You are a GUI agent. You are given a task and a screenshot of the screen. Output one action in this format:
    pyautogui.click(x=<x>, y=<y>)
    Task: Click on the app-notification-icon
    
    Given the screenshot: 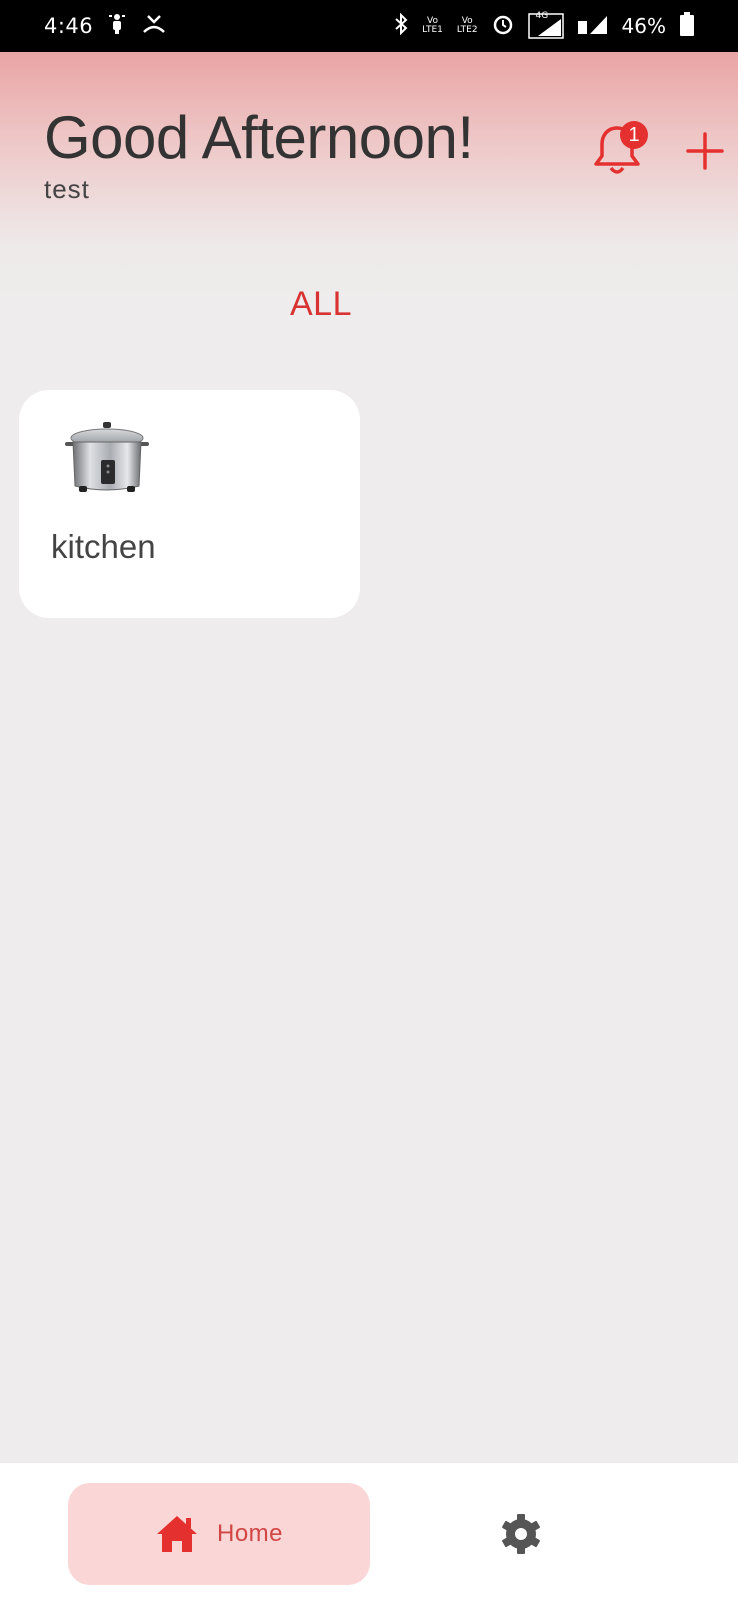 What is the action you would take?
    pyautogui.click(x=117, y=26)
    